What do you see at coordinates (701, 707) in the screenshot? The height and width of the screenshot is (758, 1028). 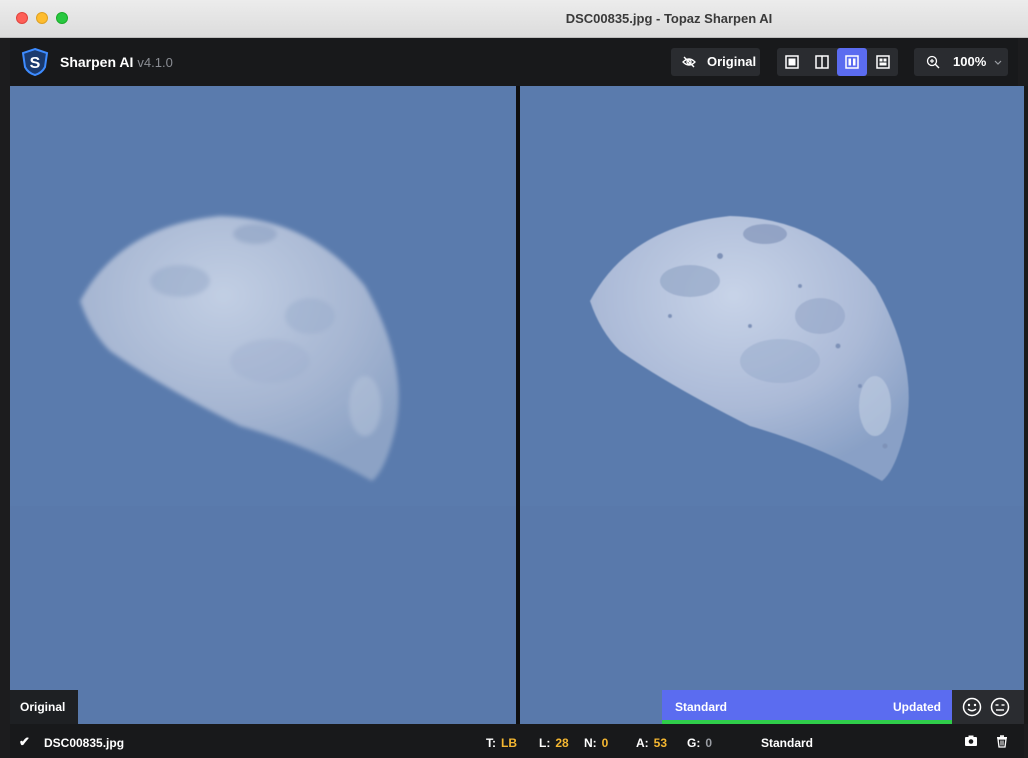 I see `model-name: Standard` at bounding box center [701, 707].